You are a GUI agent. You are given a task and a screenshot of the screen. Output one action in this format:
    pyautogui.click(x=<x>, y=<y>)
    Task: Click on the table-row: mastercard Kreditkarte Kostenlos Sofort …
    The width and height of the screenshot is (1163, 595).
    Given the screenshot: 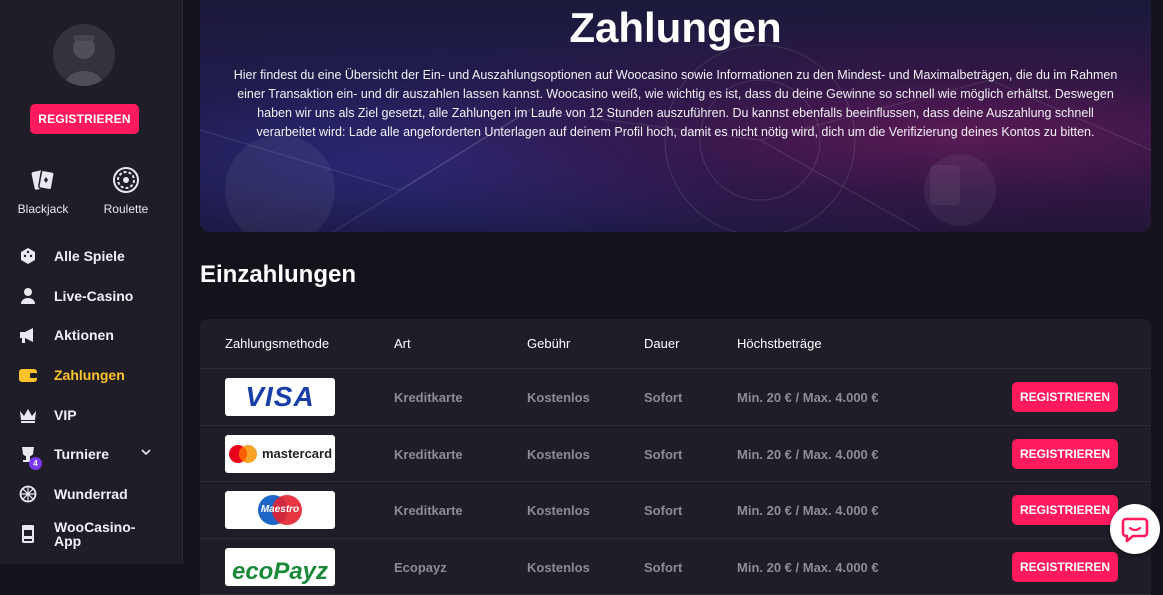 What is the action you would take?
    pyautogui.click(x=675, y=454)
    